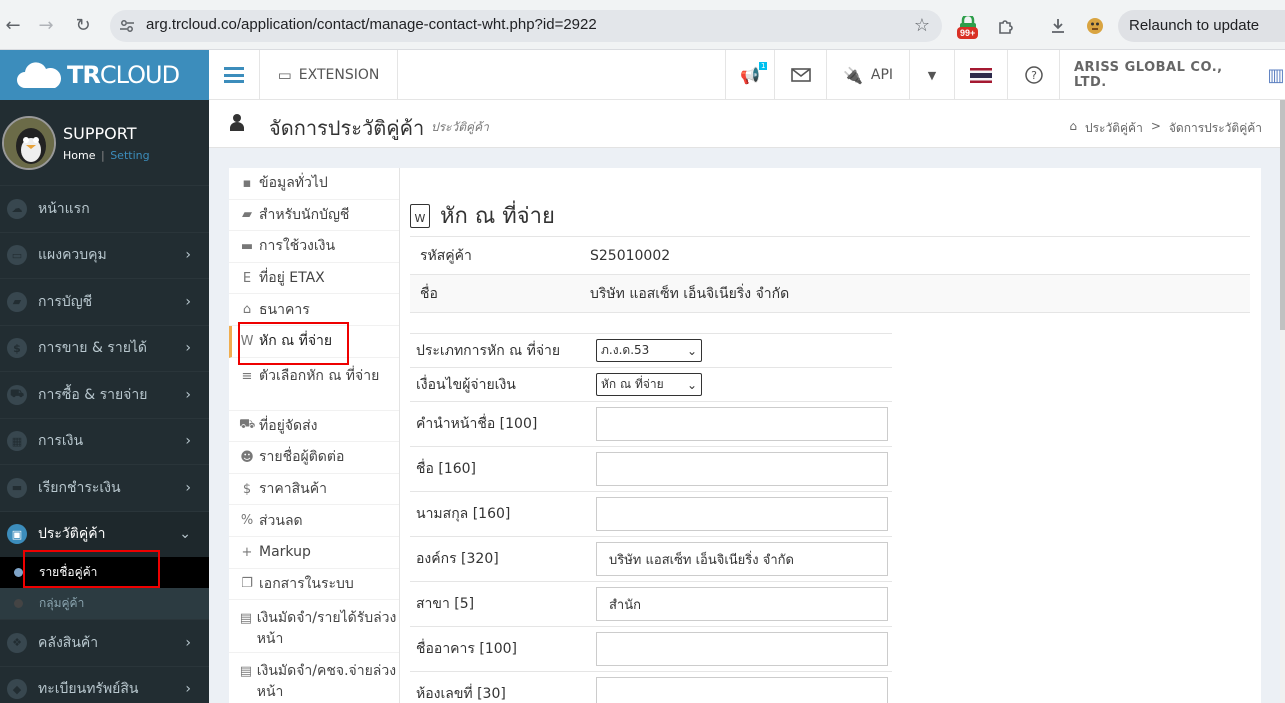  I want to click on payer-condition-select: หัก ณ ที่จ่าย ⌄, so click(649, 384).